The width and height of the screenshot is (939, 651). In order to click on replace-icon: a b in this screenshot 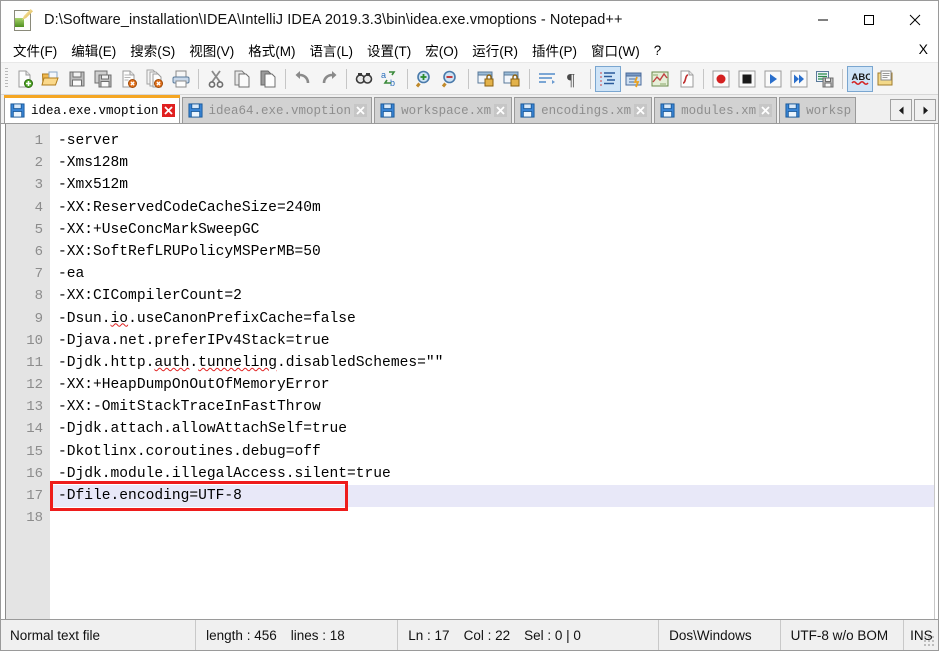, I will do `click(390, 79)`.